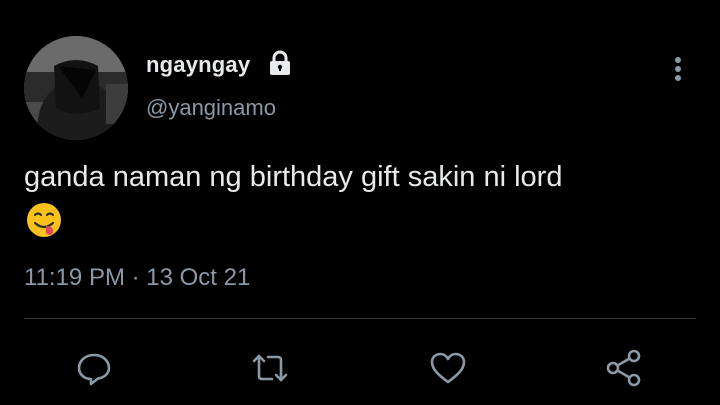  What do you see at coordinates (448, 368) in the screenshot?
I see `heart-icon` at bounding box center [448, 368].